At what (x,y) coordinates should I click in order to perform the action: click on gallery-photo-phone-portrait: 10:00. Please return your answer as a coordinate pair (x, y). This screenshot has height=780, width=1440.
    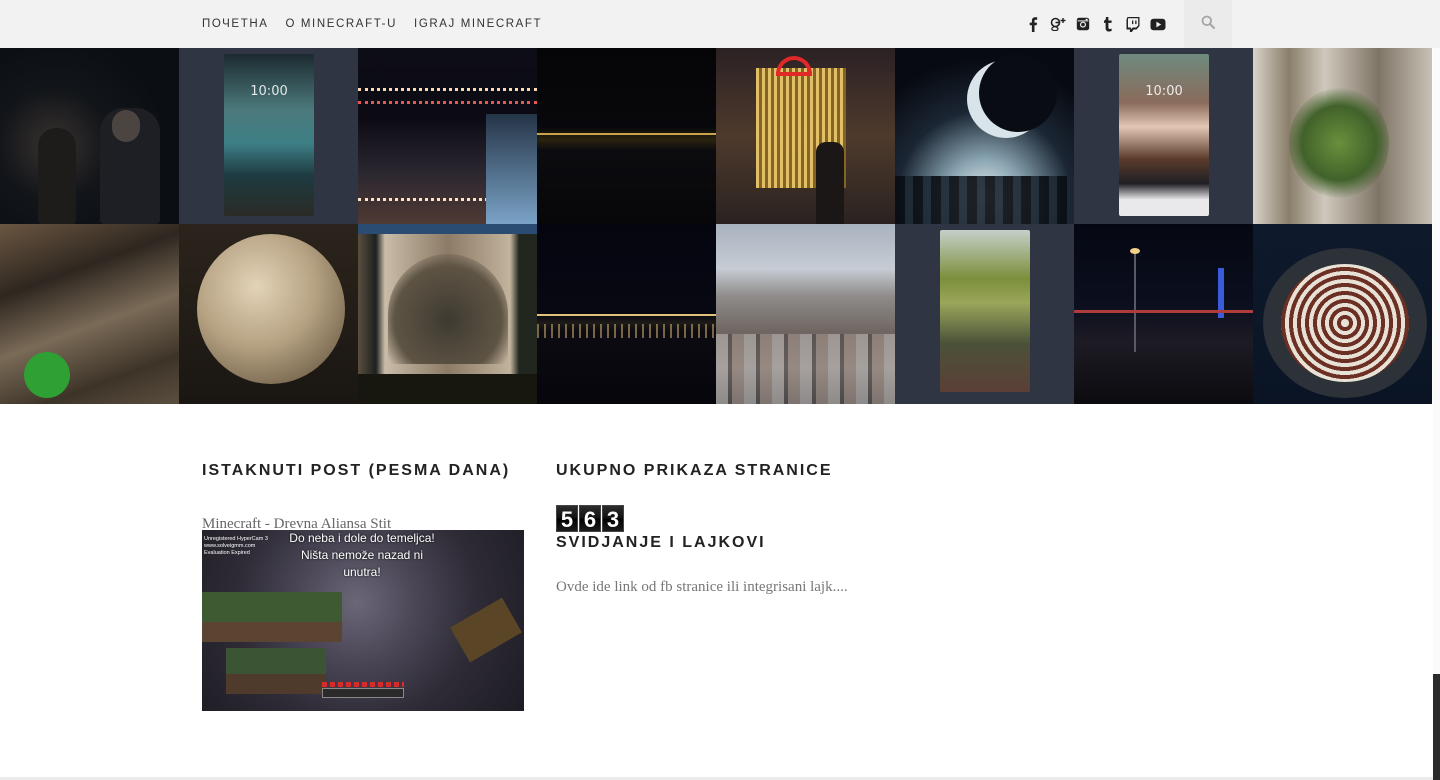
    Looking at the image, I should click on (1163, 136).